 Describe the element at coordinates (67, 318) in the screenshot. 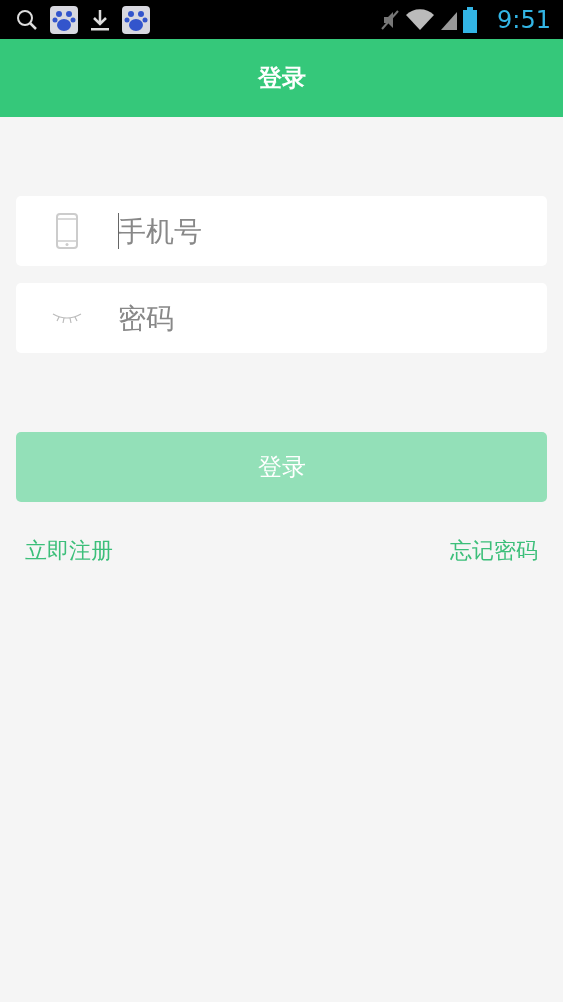

I see `closed-eye-icon` at that location.